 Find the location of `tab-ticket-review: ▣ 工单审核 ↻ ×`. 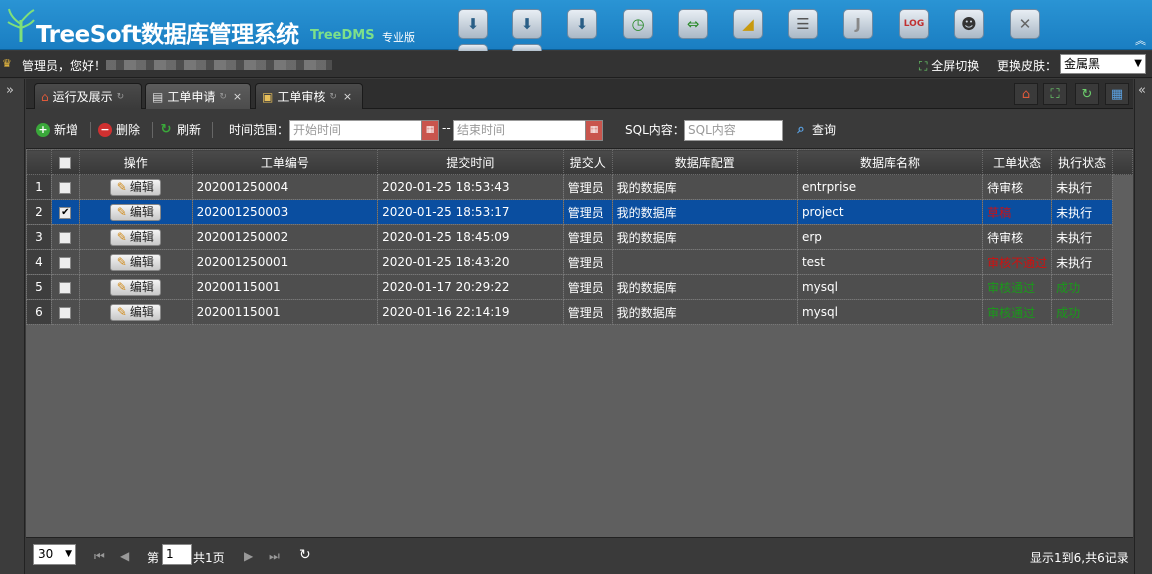

tab-ticket-review: ▣ 工单审核 ↻ × is located at coordinates (309, 96).